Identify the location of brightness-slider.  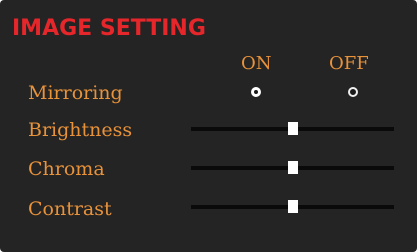
(292, 129).